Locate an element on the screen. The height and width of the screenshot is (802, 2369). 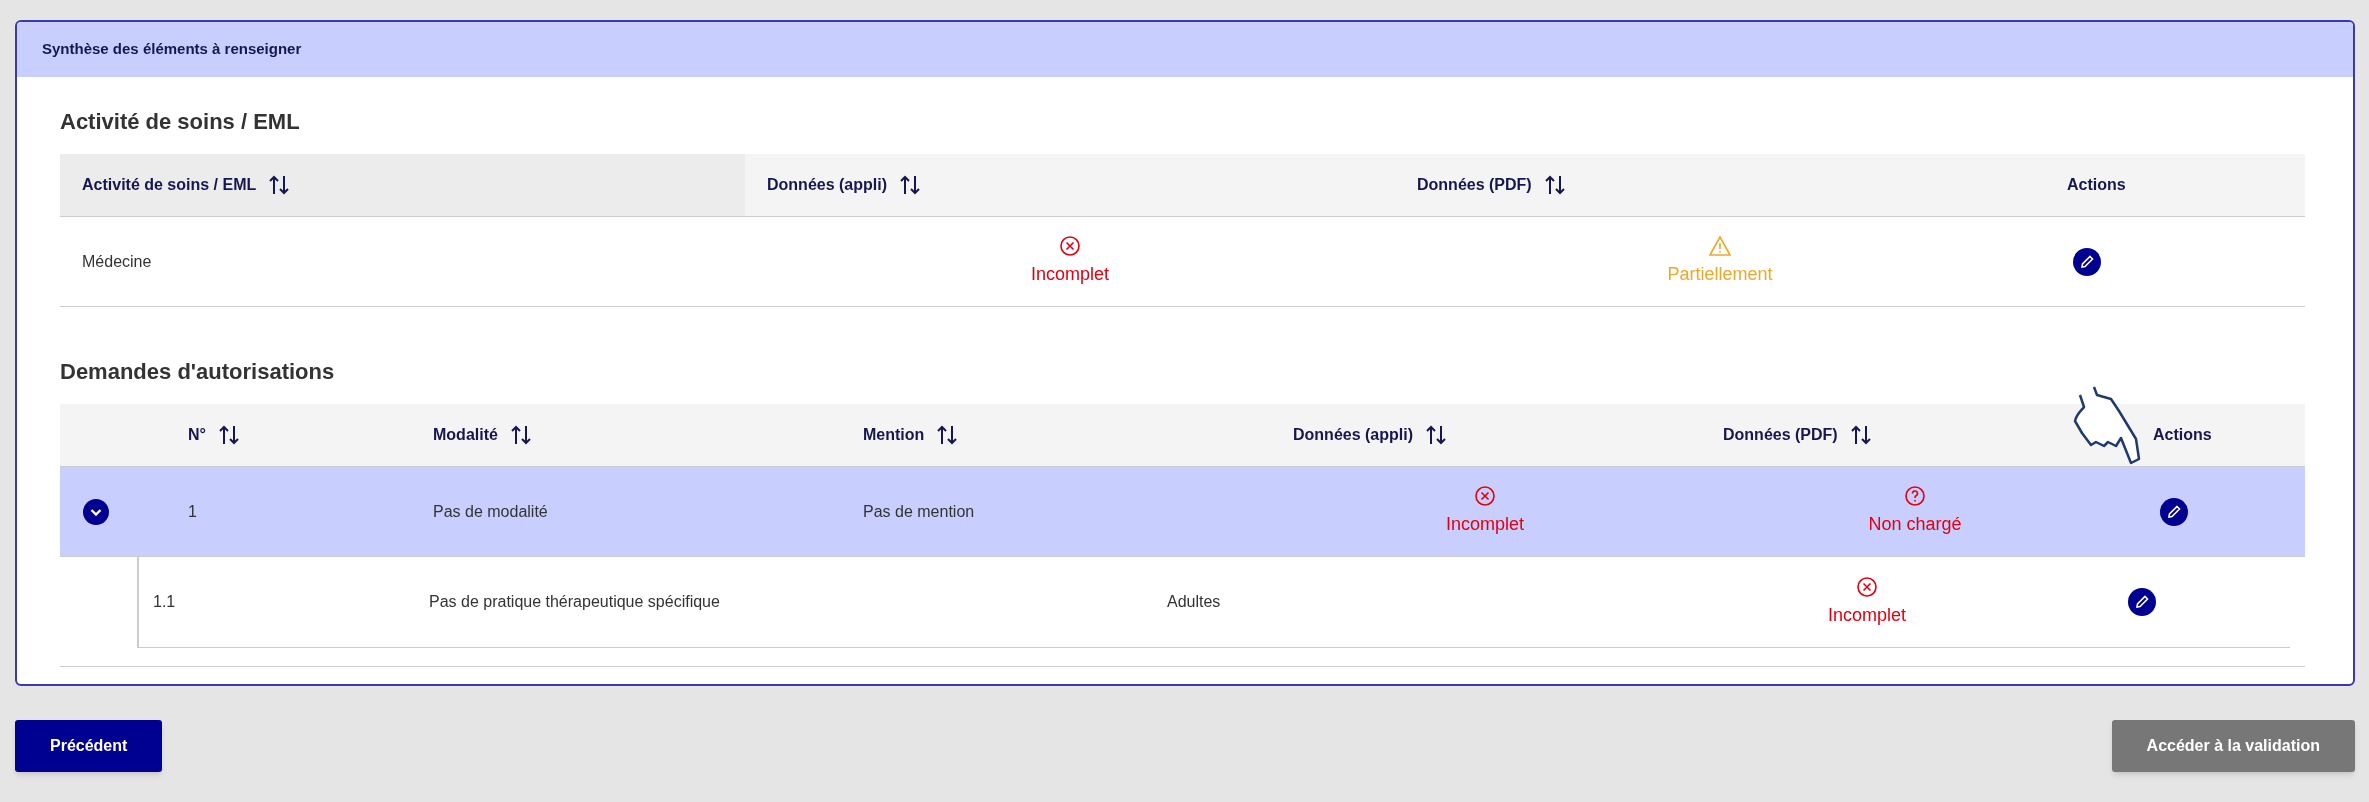
column-label: Mention is located at coordinates (894, 435).